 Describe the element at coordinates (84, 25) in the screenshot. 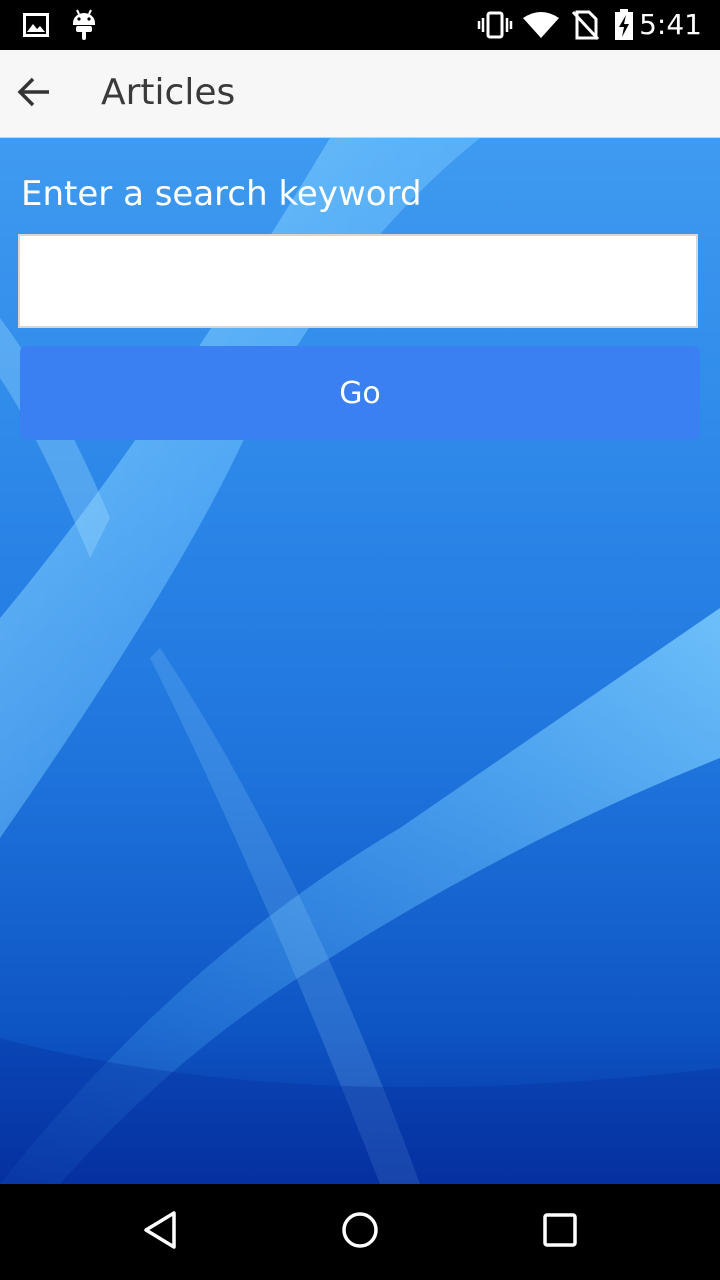

I see `android-icon` at that location.